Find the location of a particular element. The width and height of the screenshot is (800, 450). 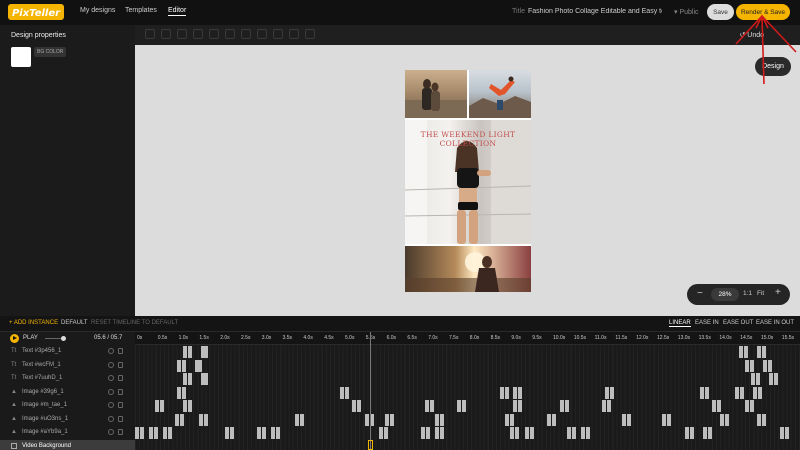

layer-row: ▲ Image #m_tae_1 is located at coordinates (67, 406).